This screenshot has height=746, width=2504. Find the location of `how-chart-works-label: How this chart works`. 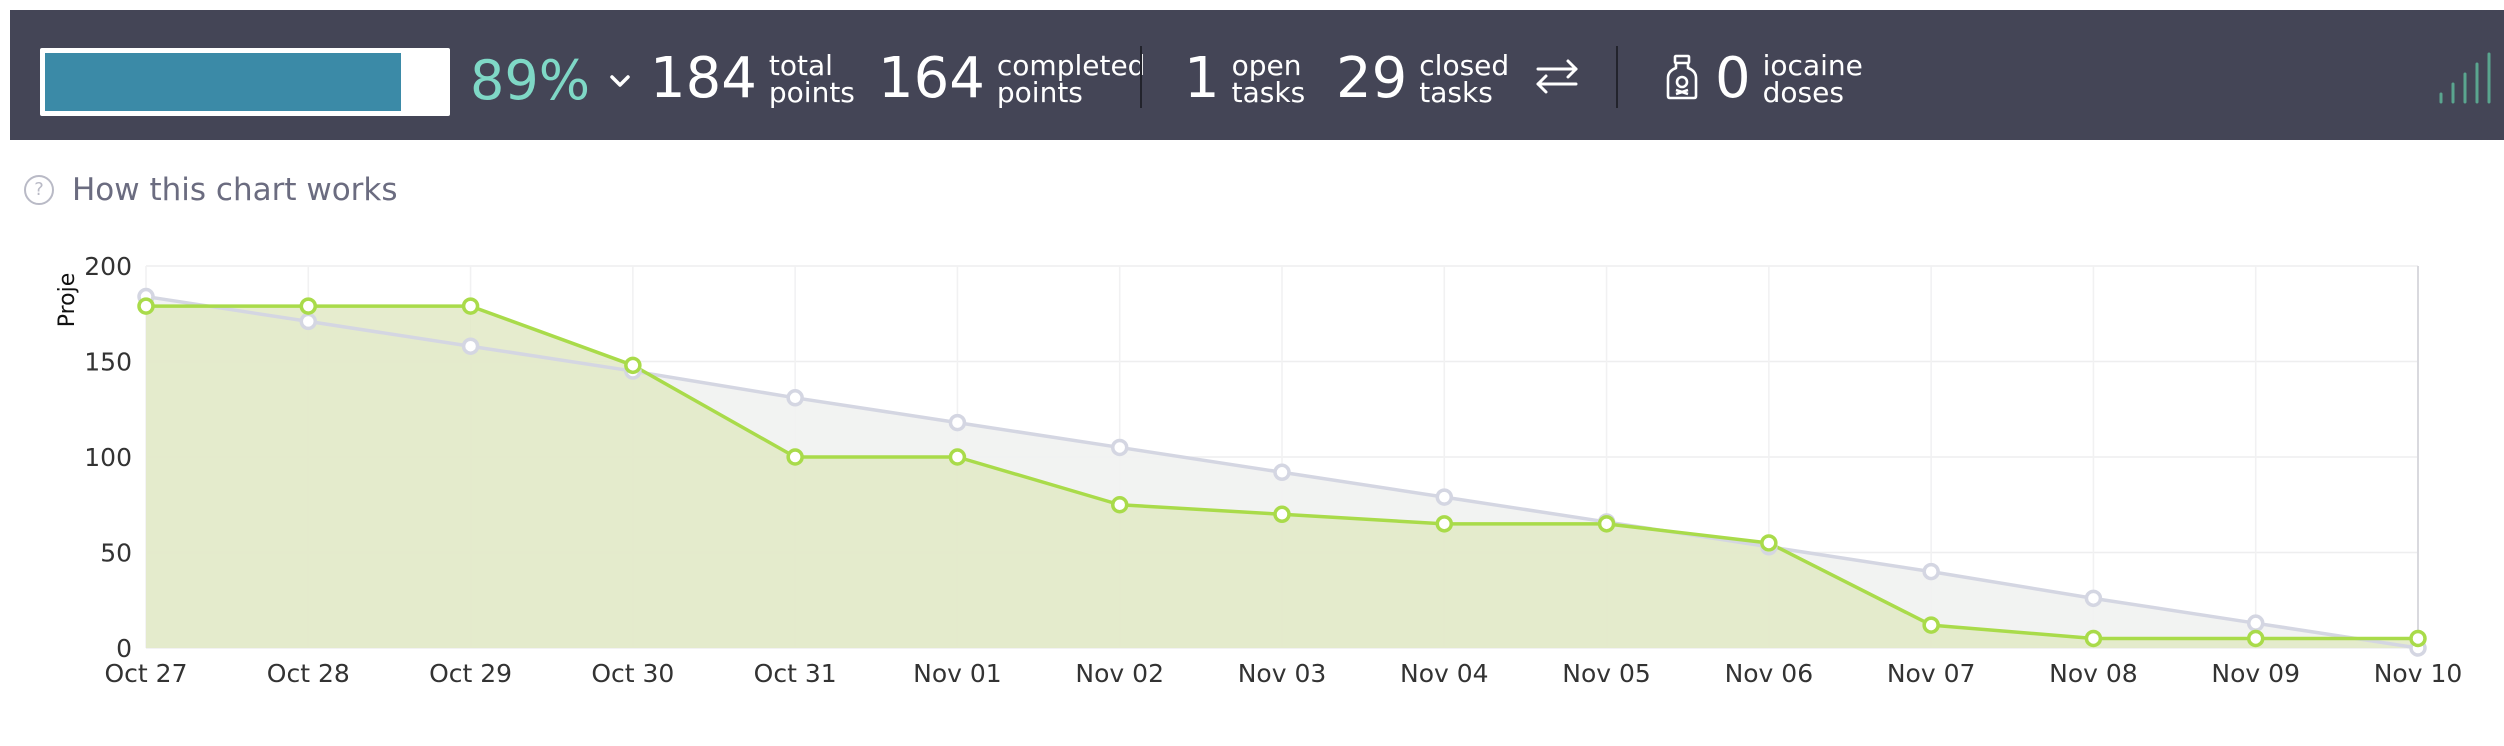

how-chart-works-label: How this chart works is located at coordinates (235, 190).